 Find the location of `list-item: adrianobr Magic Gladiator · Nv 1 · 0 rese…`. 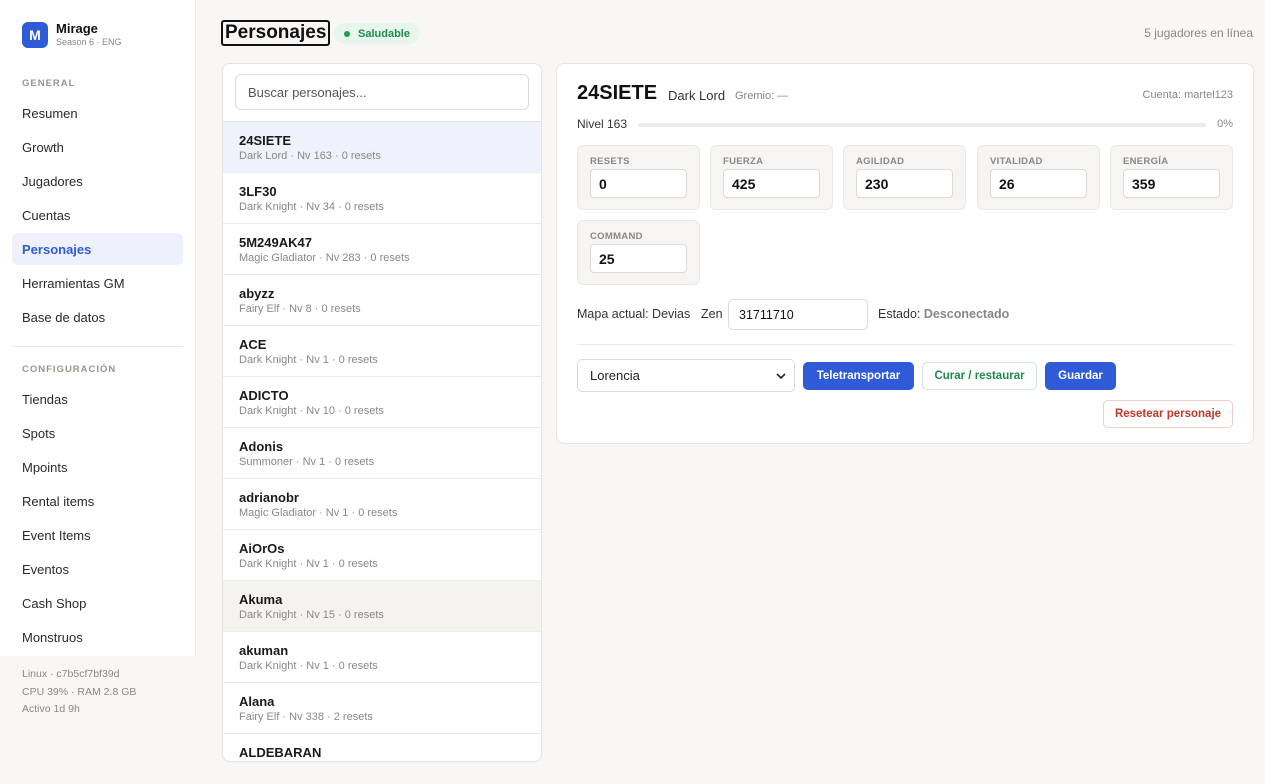

list-item: adrianobr Magic Gladiator · Nv 1 · 0 rese… is located at coordinates (382, 503).